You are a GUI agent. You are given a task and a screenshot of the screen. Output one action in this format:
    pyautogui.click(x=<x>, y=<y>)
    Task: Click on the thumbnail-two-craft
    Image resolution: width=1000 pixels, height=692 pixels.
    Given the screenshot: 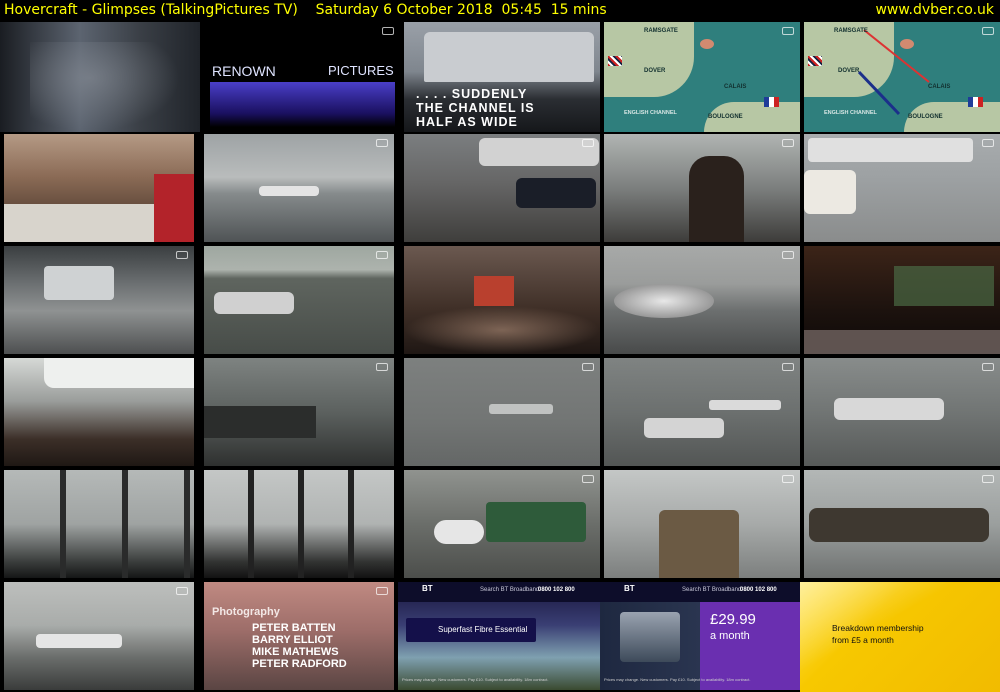 What is the action you would take?
    pyautogui.click(x=702, y=412)
    